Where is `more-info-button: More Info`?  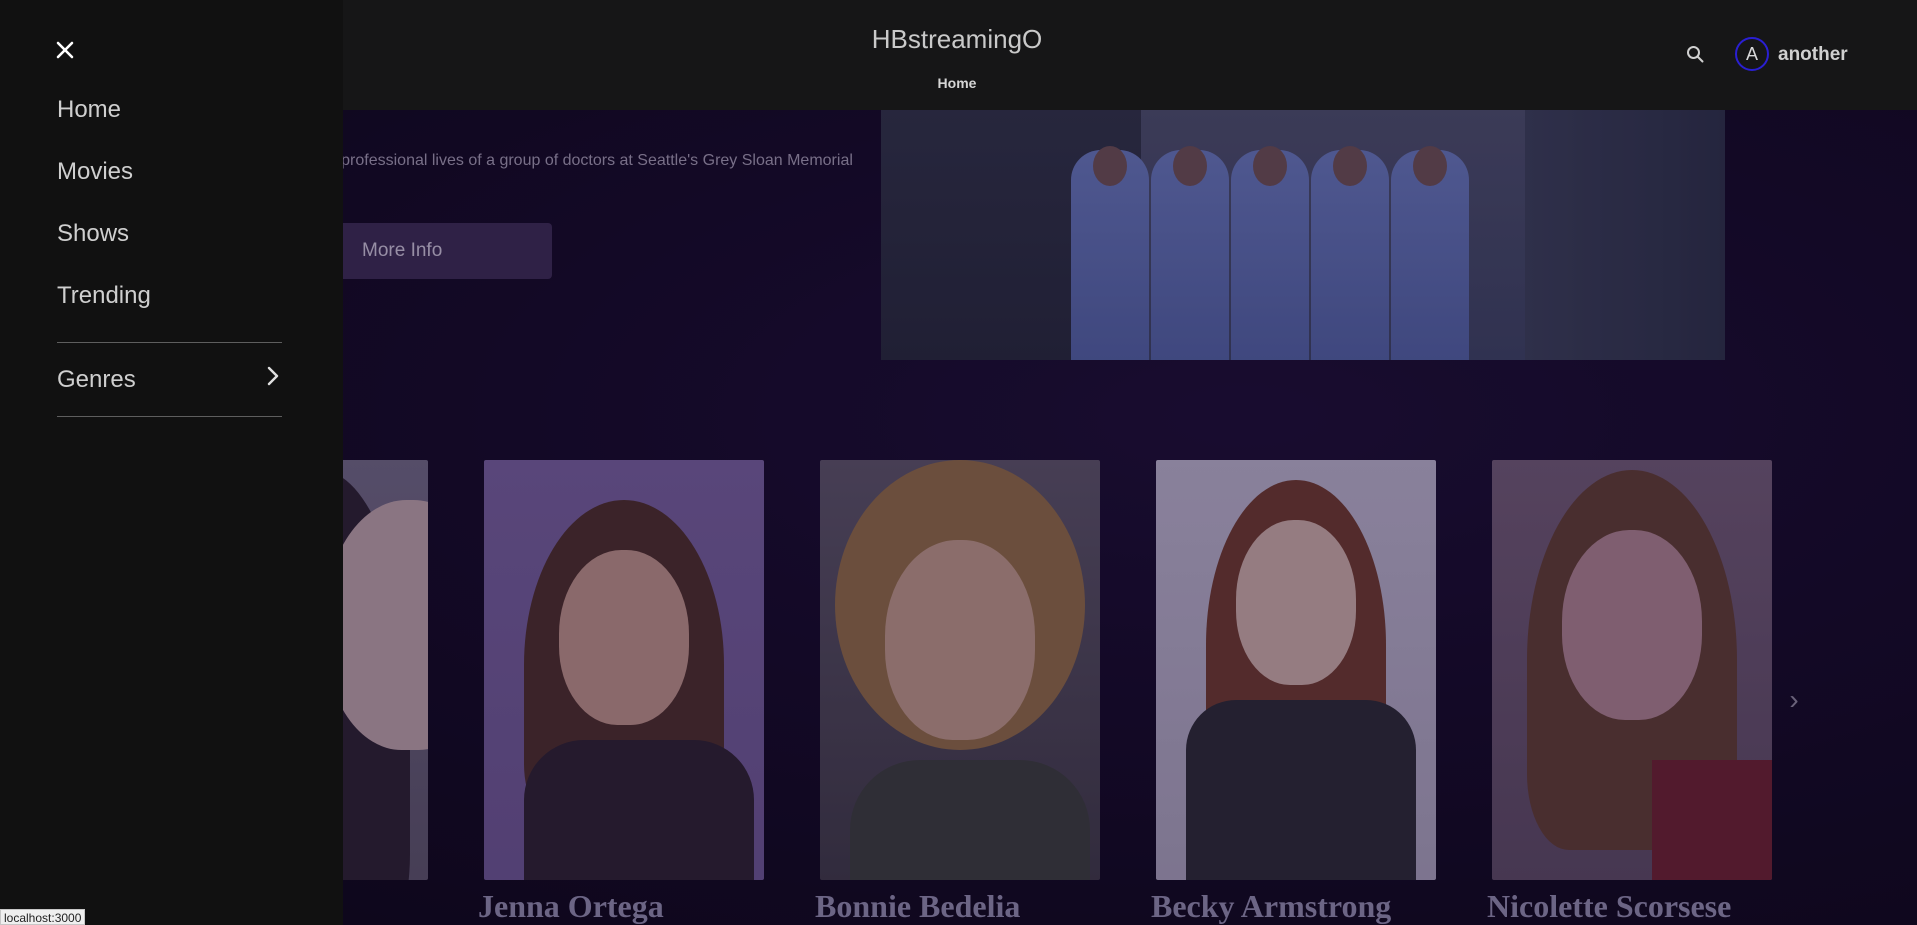
more-info-button: More Info is located at coordinates (441, 251).